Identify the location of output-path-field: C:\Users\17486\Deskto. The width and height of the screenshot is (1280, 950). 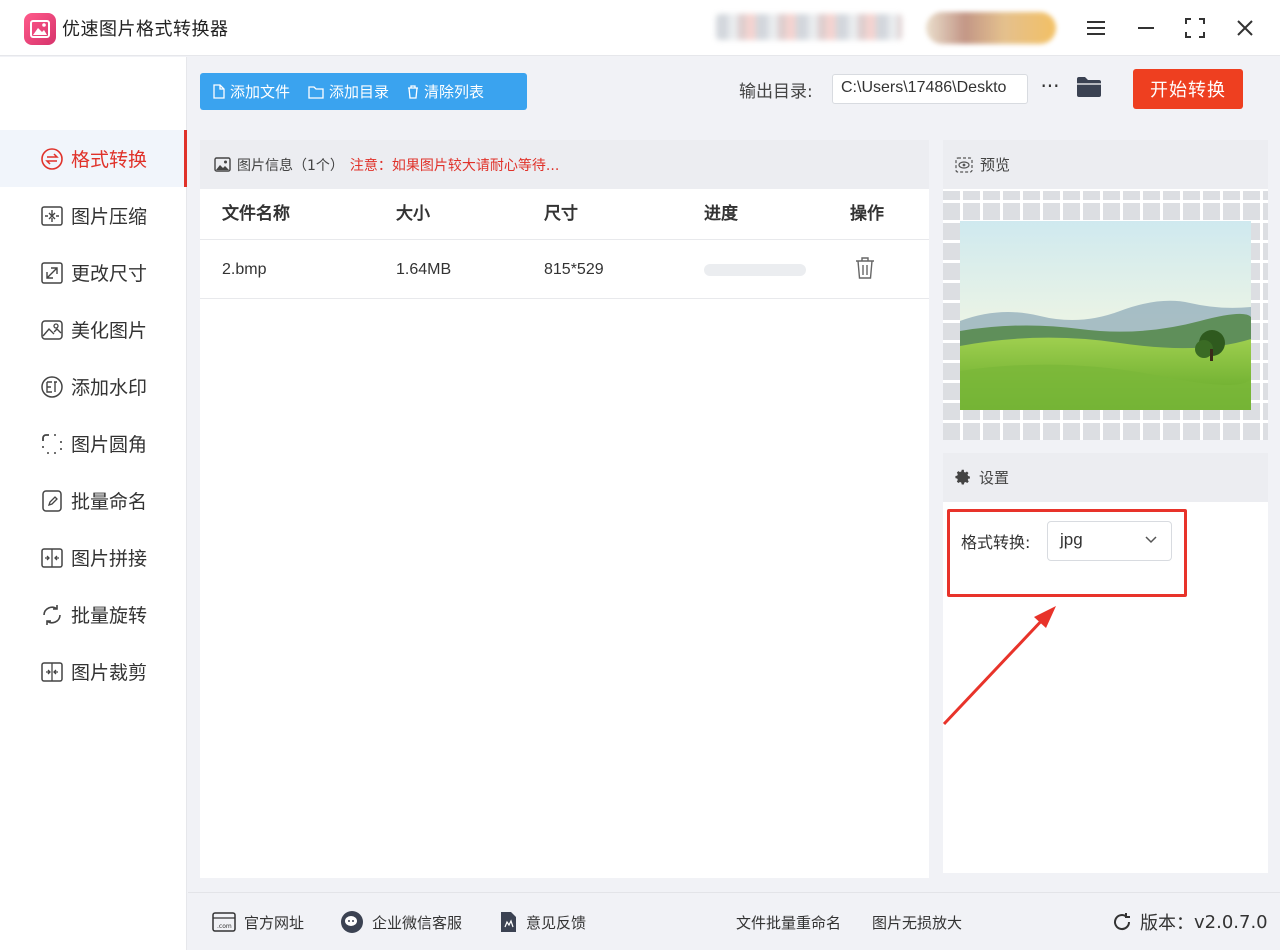
(930, 89).